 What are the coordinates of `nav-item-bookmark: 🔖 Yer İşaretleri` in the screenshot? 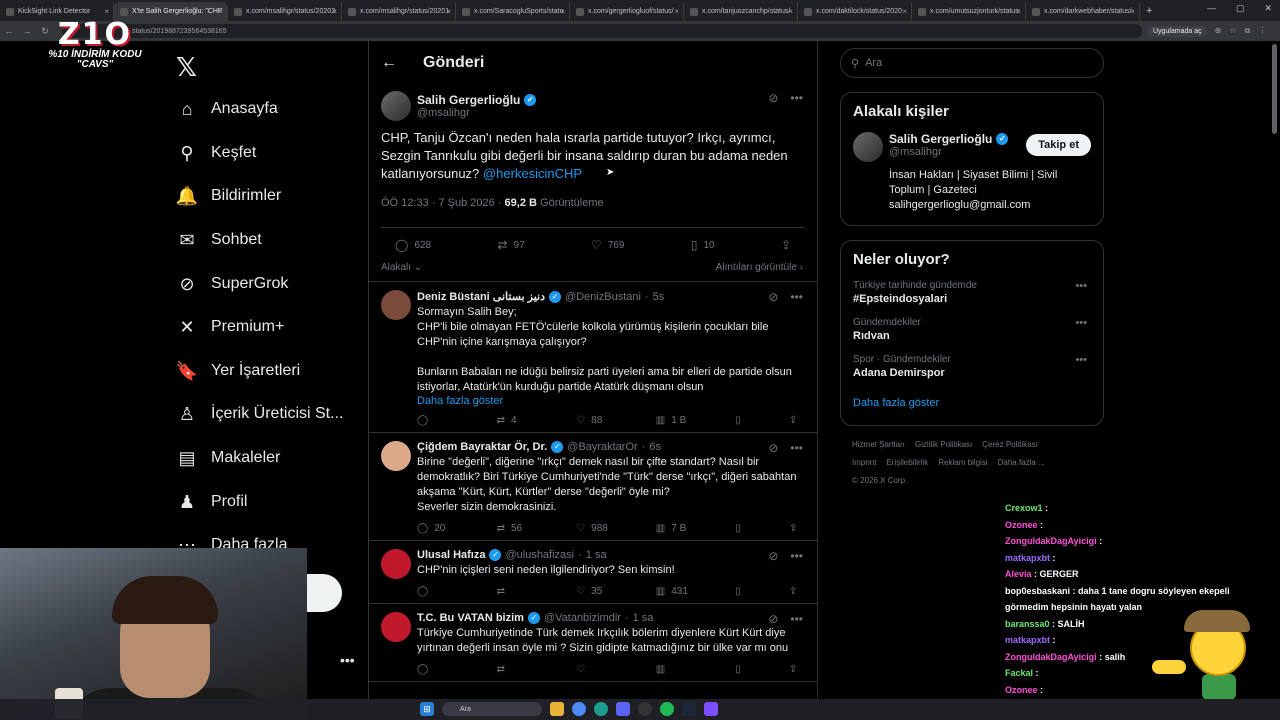 It's located at (238, 371).